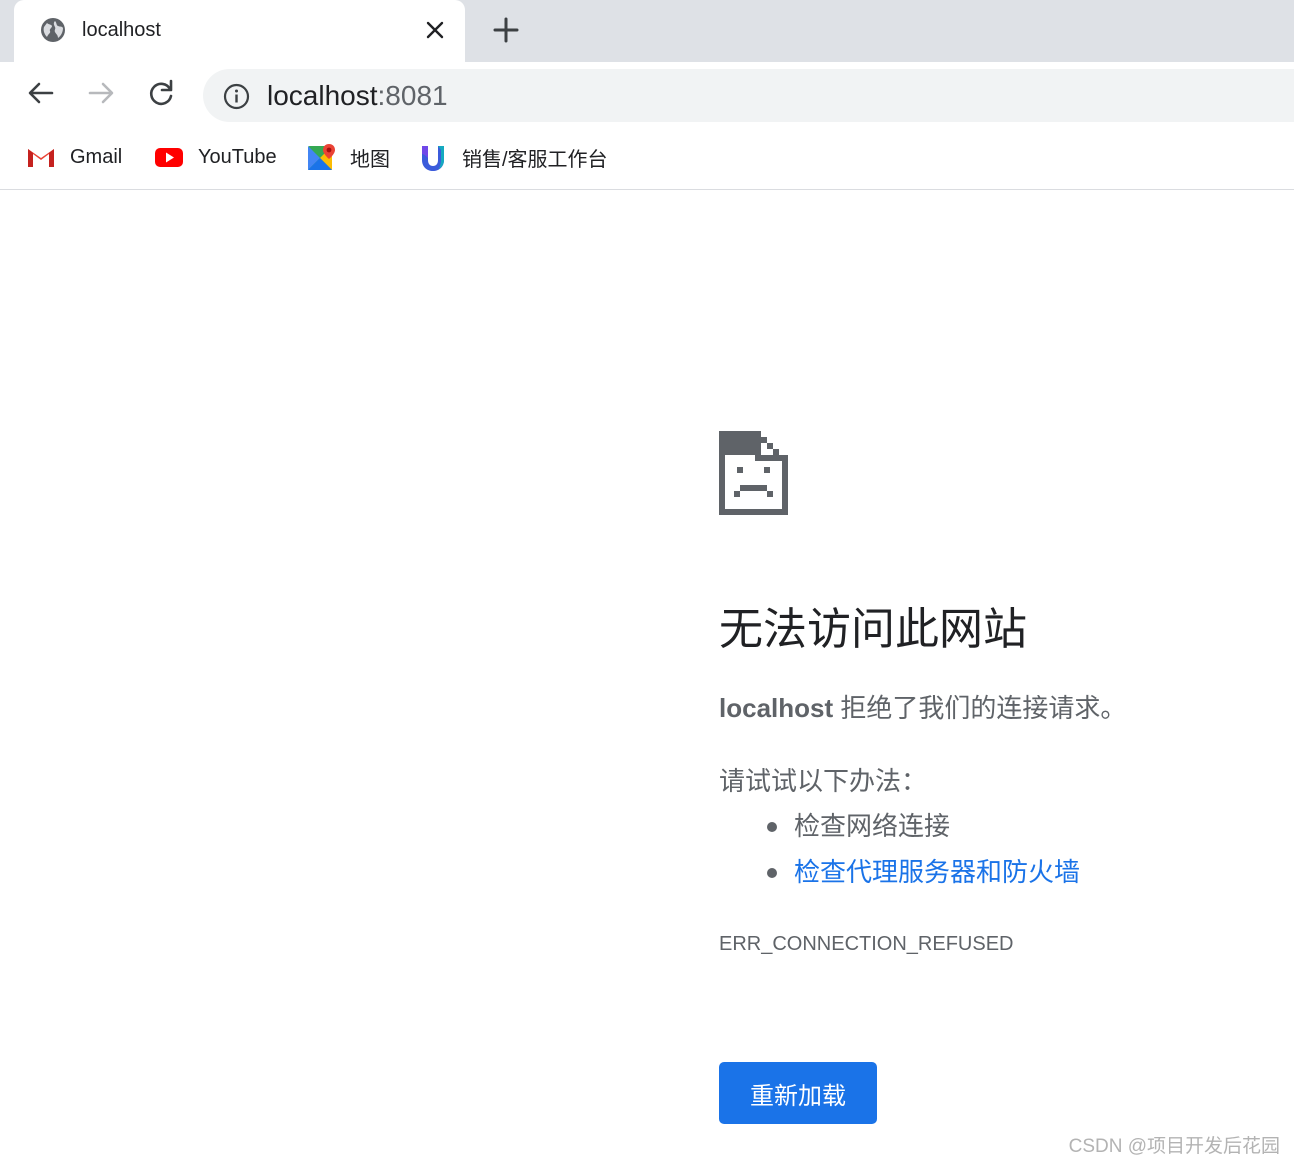  What do you see at coordinates (433, 158) in the screenshot?
I see `workbench-icon` at bounding box center [433, 158].